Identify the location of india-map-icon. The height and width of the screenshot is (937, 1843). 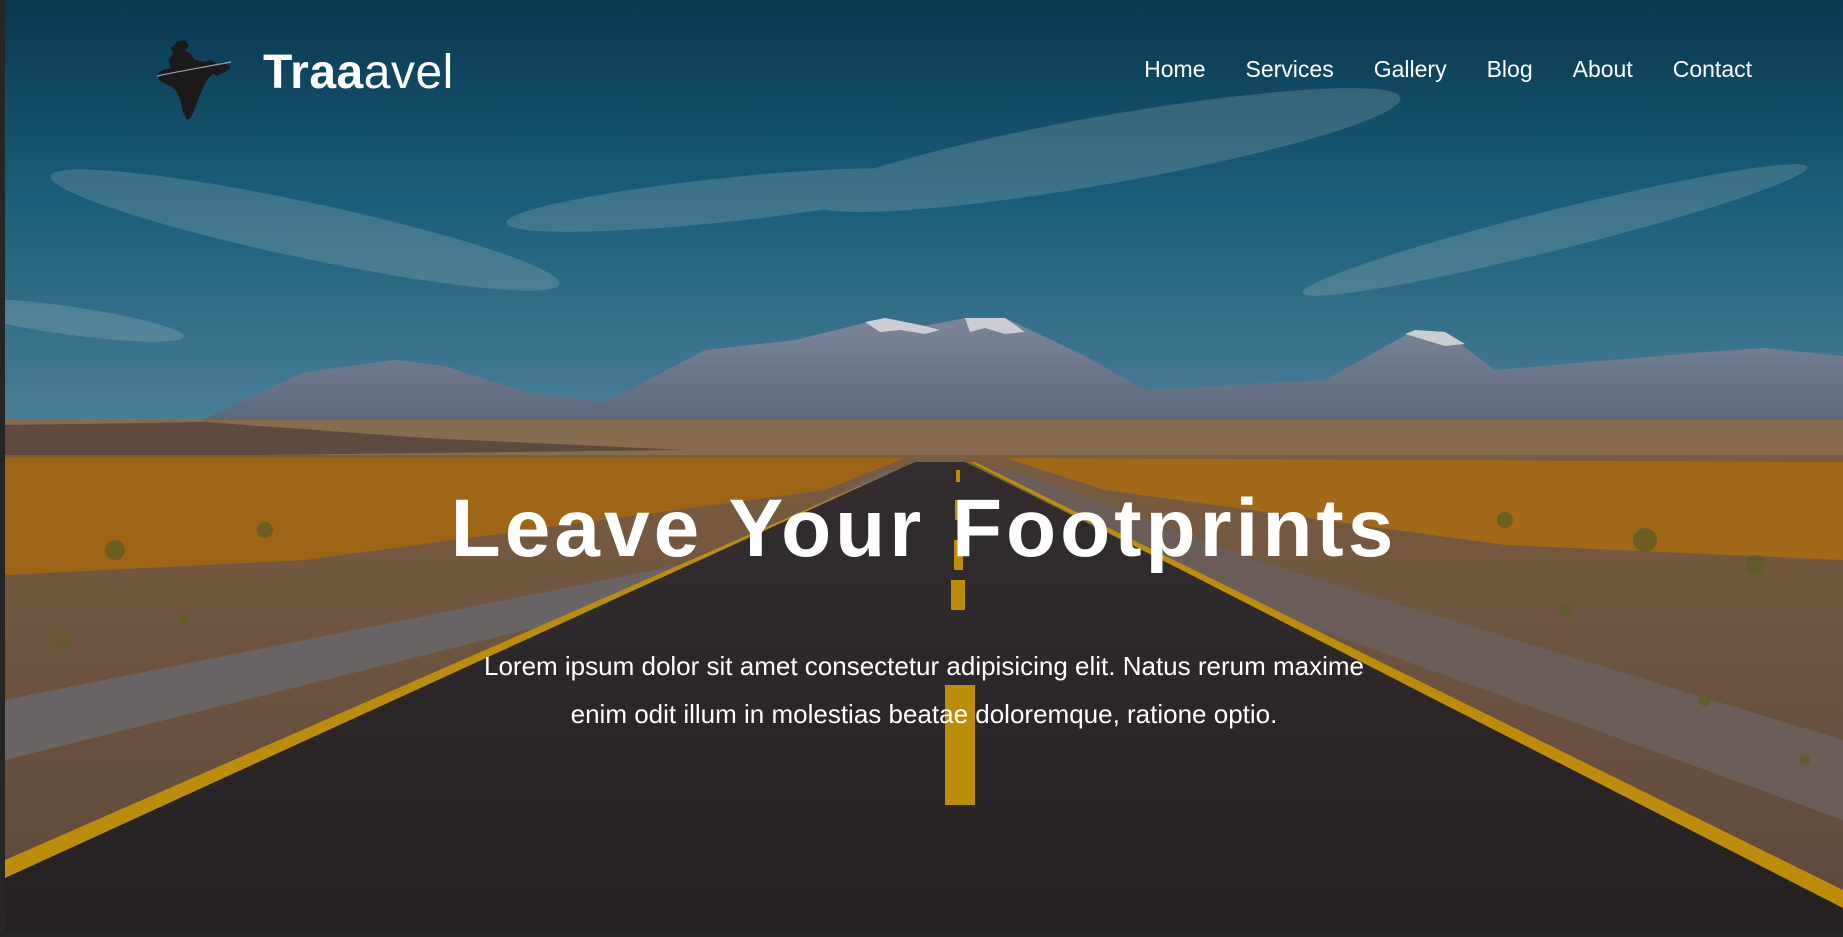
(194, 80).